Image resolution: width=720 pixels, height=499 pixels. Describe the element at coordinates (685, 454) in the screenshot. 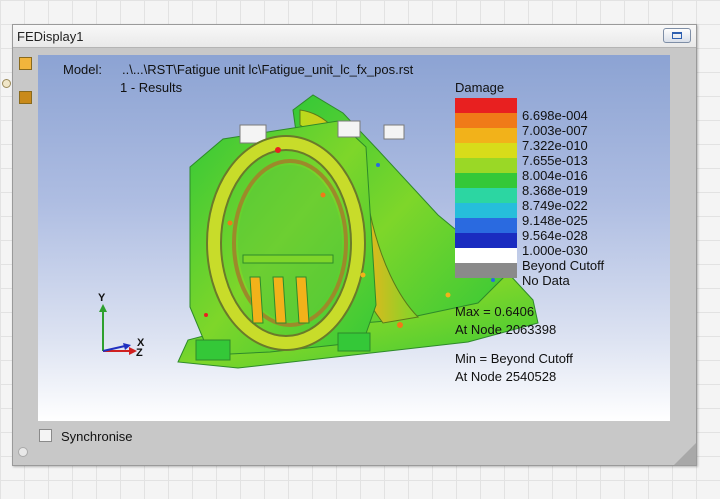

I see `resize-grip-icon` at that location.